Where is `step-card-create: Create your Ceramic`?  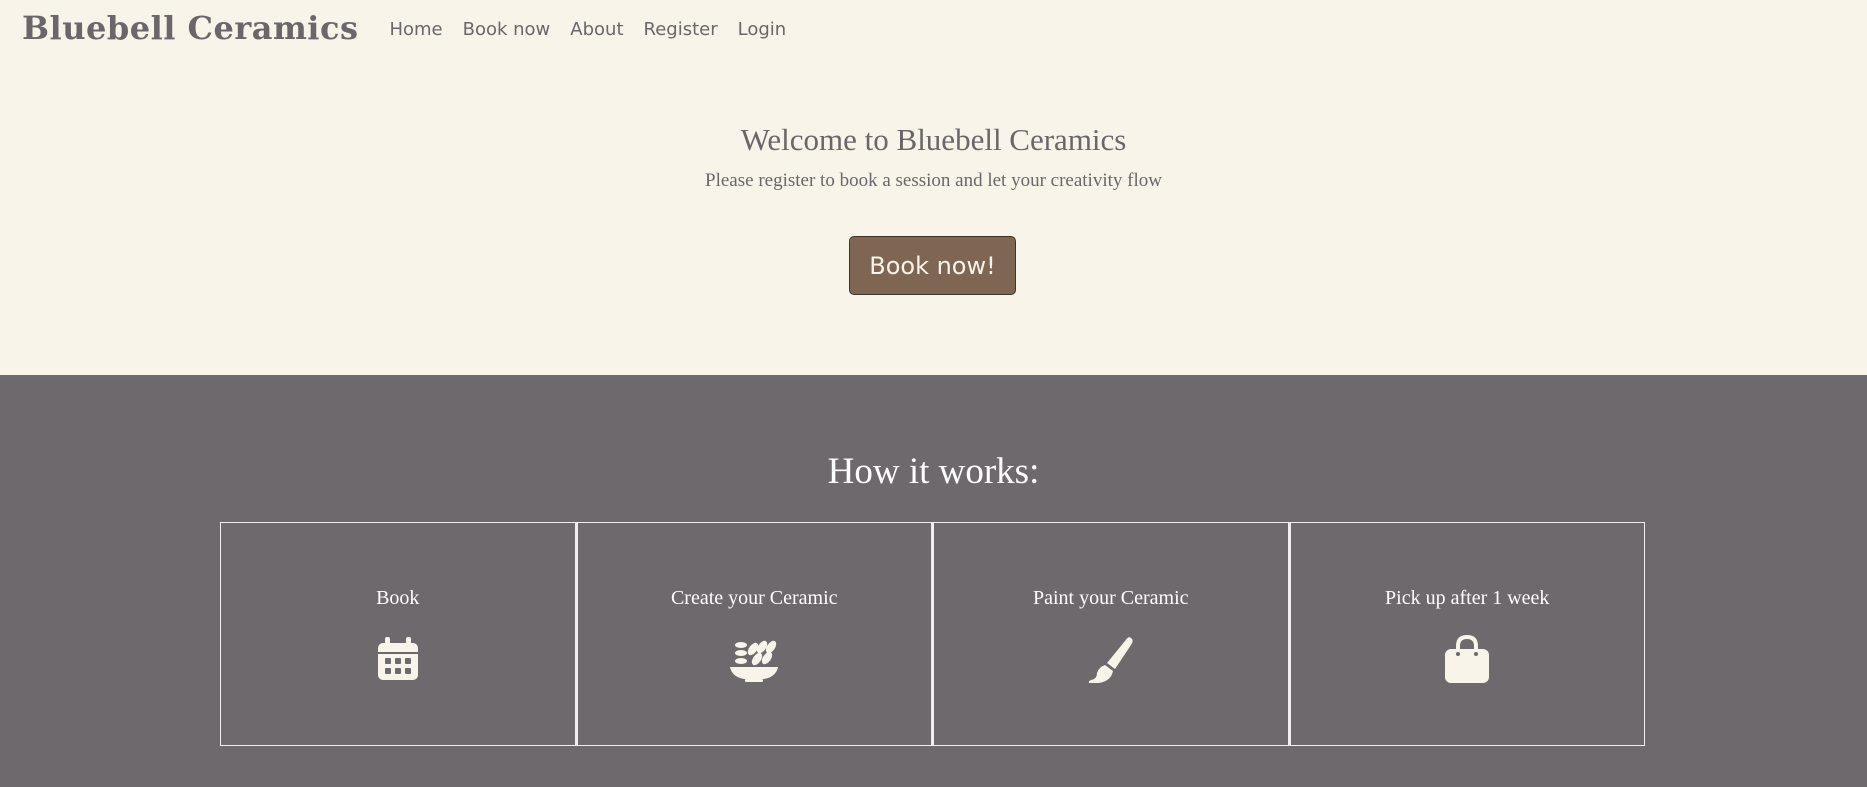
step-card-create: Create your Ceramic is located at coordinates (753, 634).